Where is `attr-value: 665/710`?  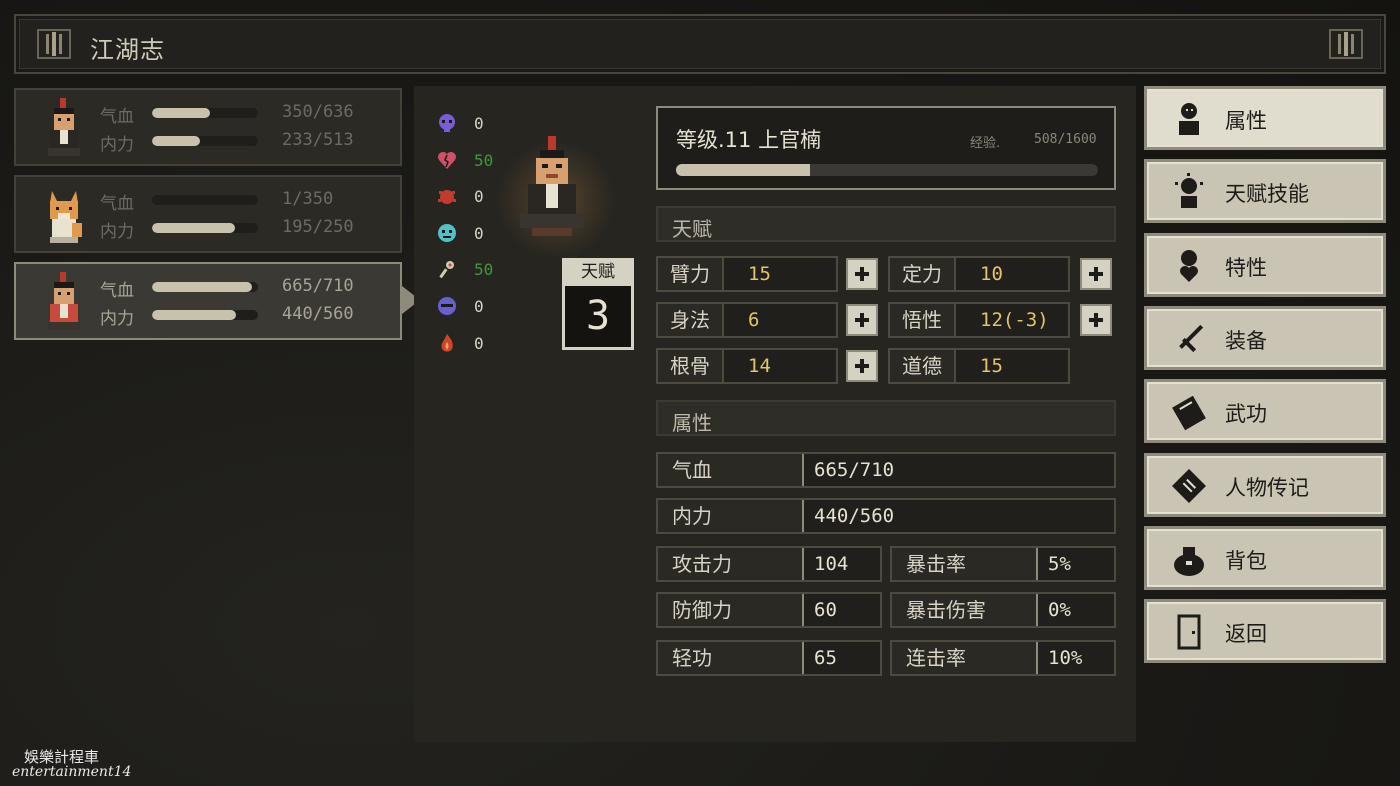
attr-value: 665/710 is located at coordinates (854, 470).